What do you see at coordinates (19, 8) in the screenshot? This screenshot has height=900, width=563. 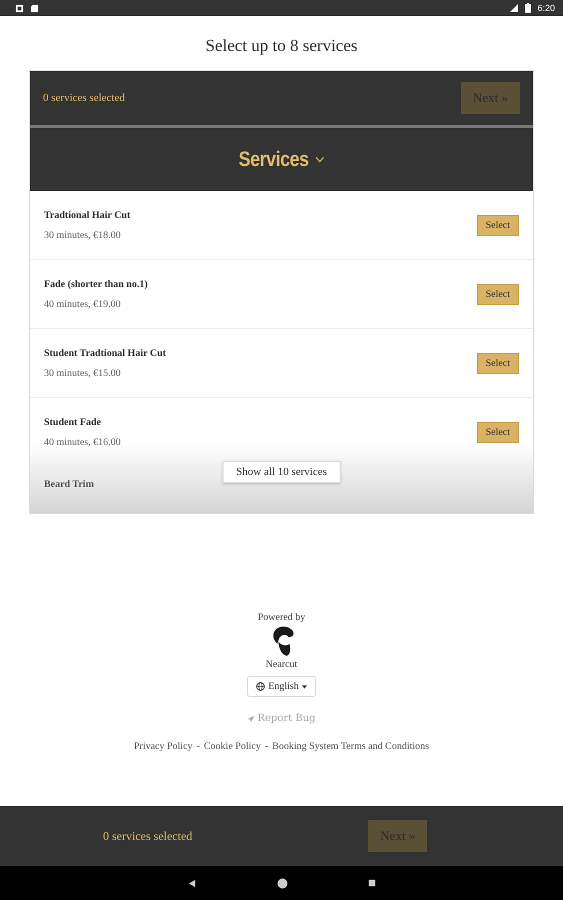 I see `notification-icon` at bounding box center [19, 8].